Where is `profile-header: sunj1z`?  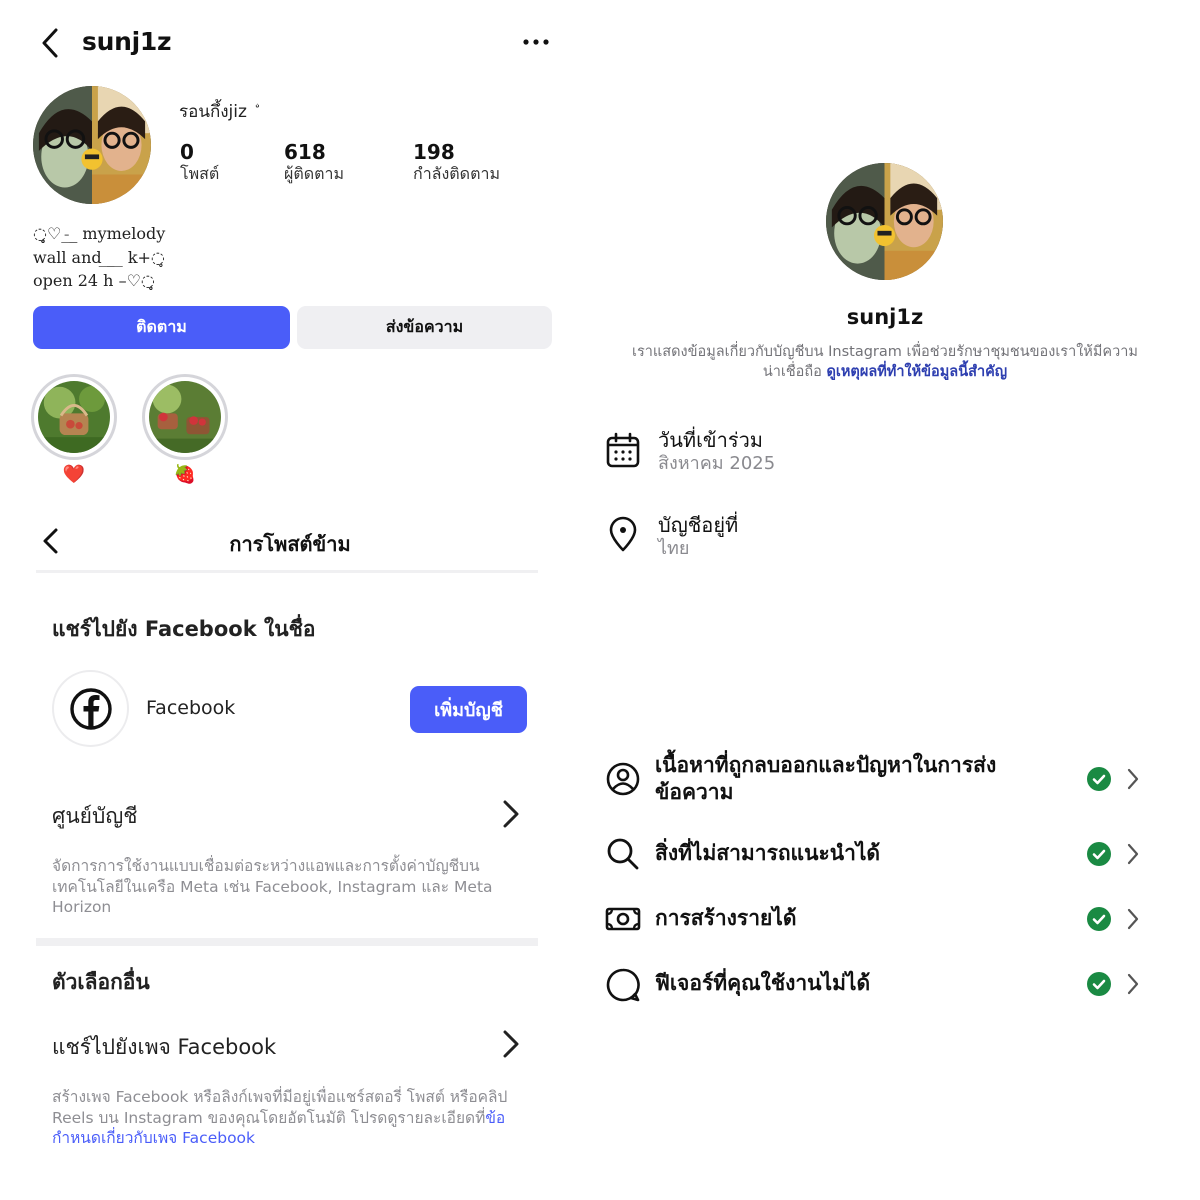 profile-header: sunj1z is located at coordinates (290, 44).